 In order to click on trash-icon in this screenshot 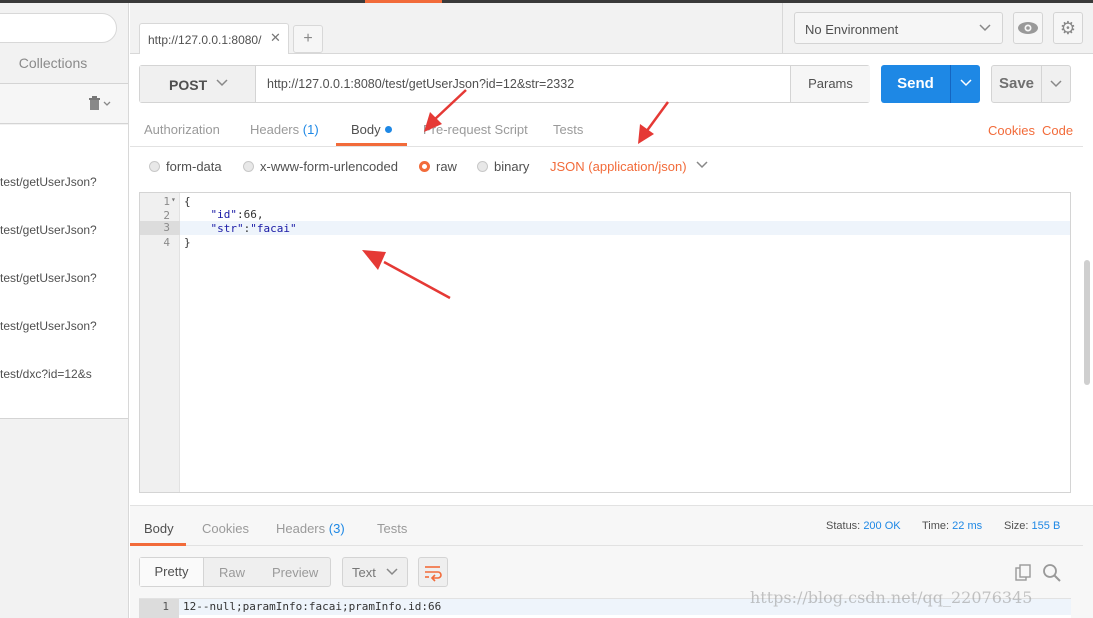, I will do `click(100, 105)`.